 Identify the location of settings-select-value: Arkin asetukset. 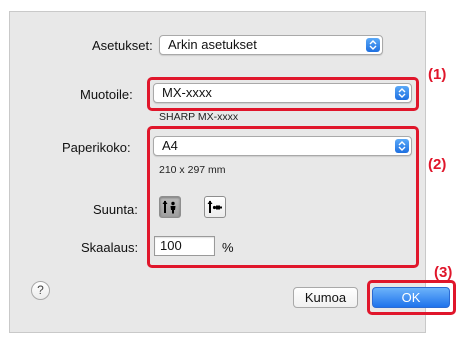
(212, 44).